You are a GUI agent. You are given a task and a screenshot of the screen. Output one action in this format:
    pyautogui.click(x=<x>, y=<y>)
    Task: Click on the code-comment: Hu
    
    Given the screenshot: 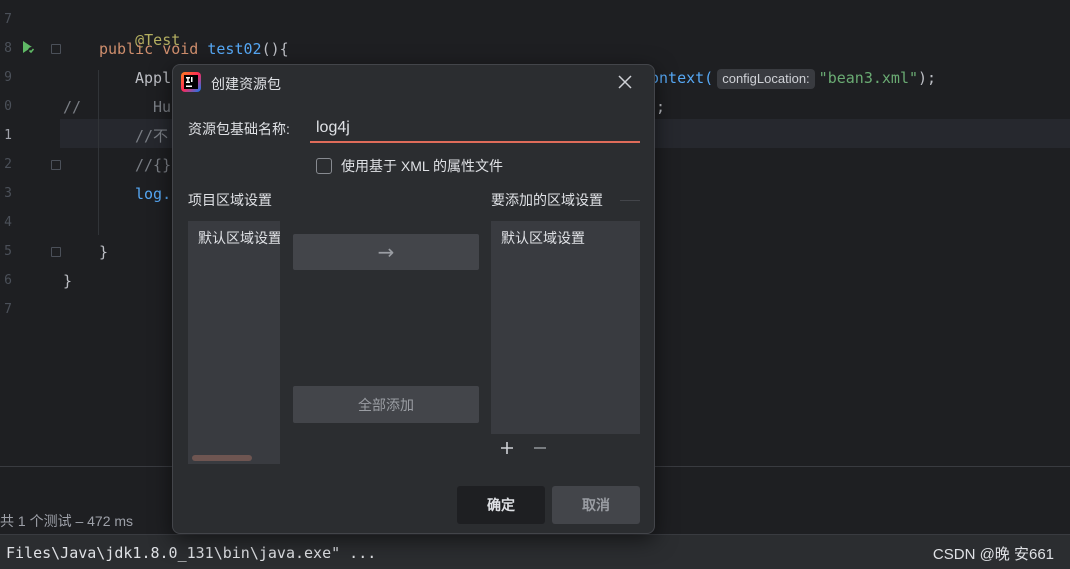 What is the action you would take?
    pyautogui.click(x=162, y=107)
    